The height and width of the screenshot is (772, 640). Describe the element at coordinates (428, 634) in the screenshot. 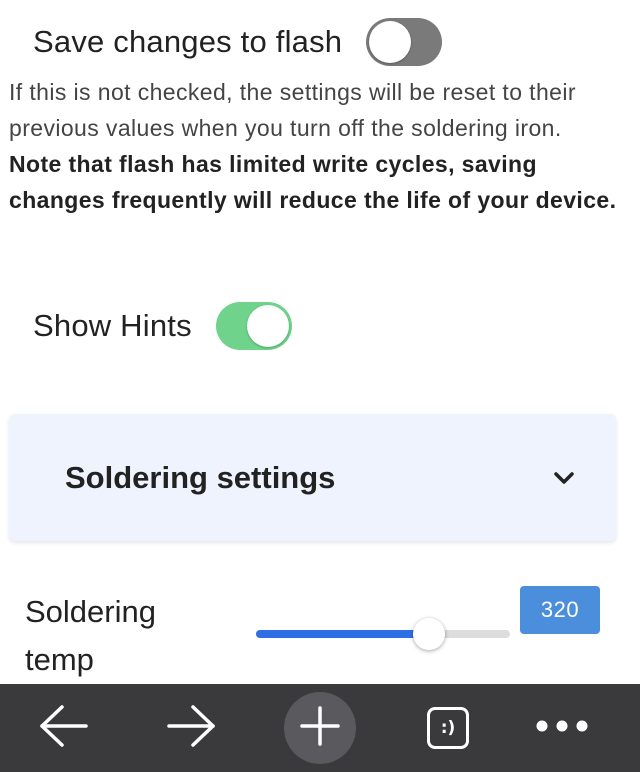

I see `slider-thumb` at that location.